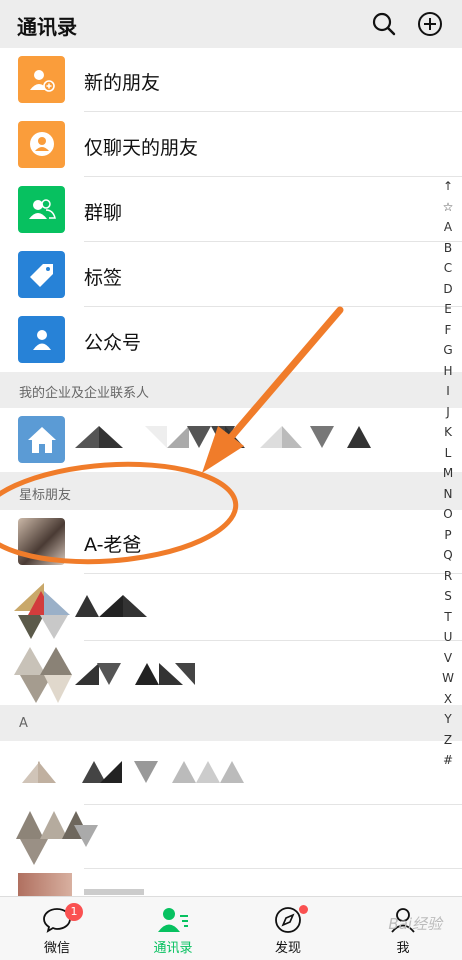 The width and height of the screenshot is (462, 960). What do you see at coordinates (287, 948) in the screenshot?
I see `tab-label: 发现` at bounding box center [287, 948].